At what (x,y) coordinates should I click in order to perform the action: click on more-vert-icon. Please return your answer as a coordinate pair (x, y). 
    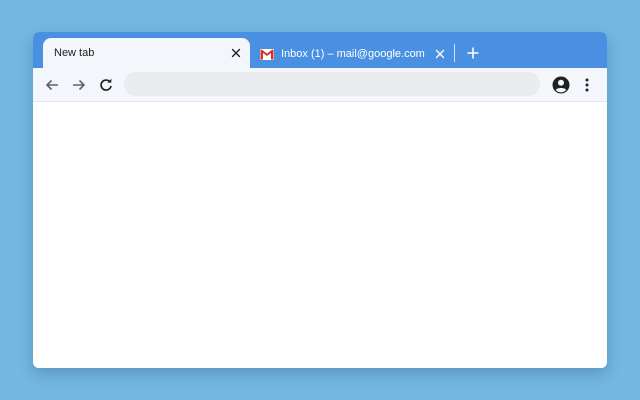
    Looking at the image, I should click on (587, 85).